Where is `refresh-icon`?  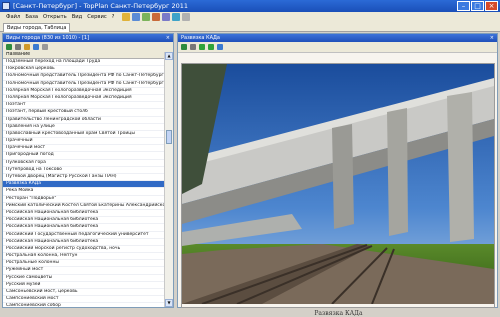
refresh-icon is located at coordinates (146, 17).